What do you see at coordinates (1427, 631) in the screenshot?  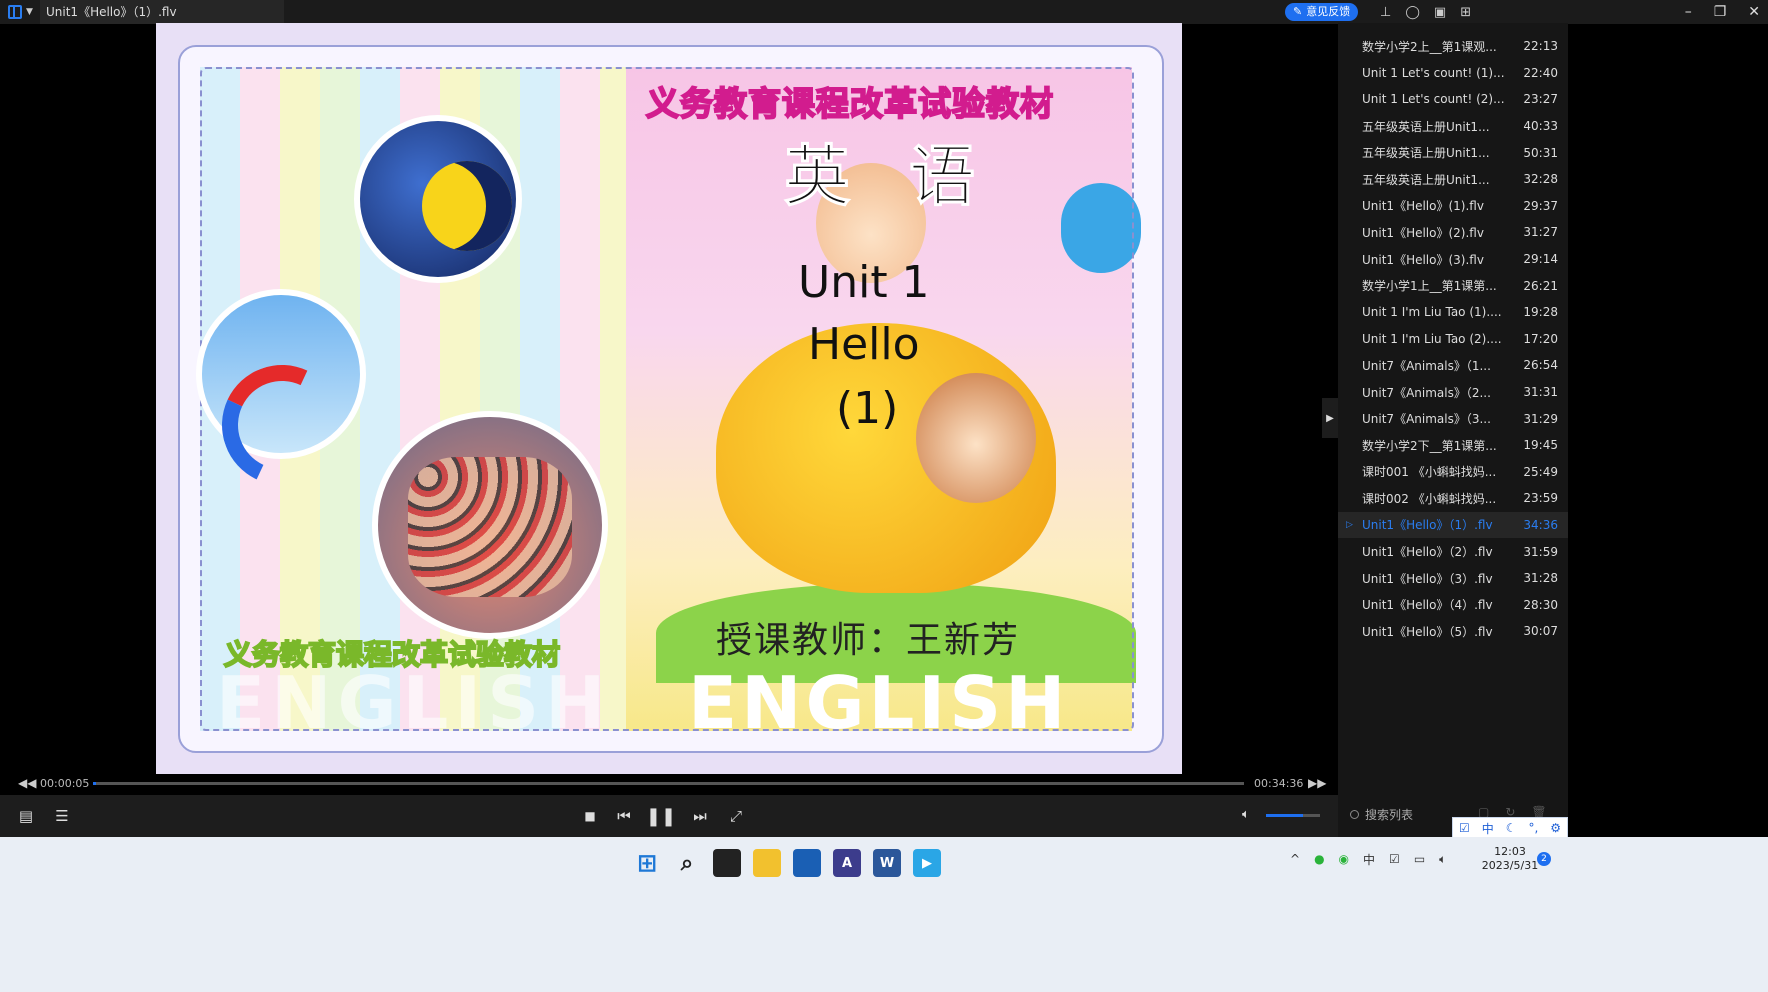 I see `playlist-item-name: Unit1《Hello》（5）.flv` at bounding box center [1427, 631].